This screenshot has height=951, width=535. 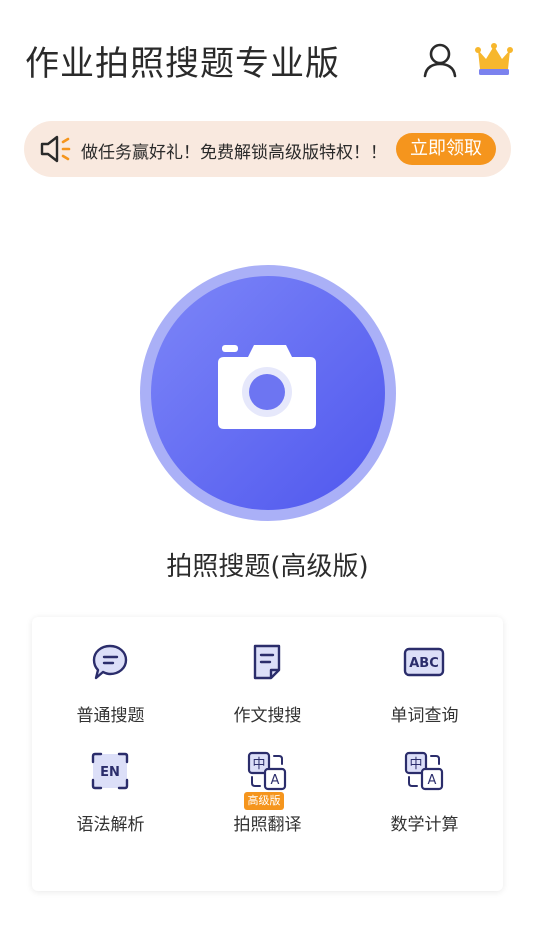 I want to click on tool-math-calc: 中 A 数学计算, so click(x=424, y=780).